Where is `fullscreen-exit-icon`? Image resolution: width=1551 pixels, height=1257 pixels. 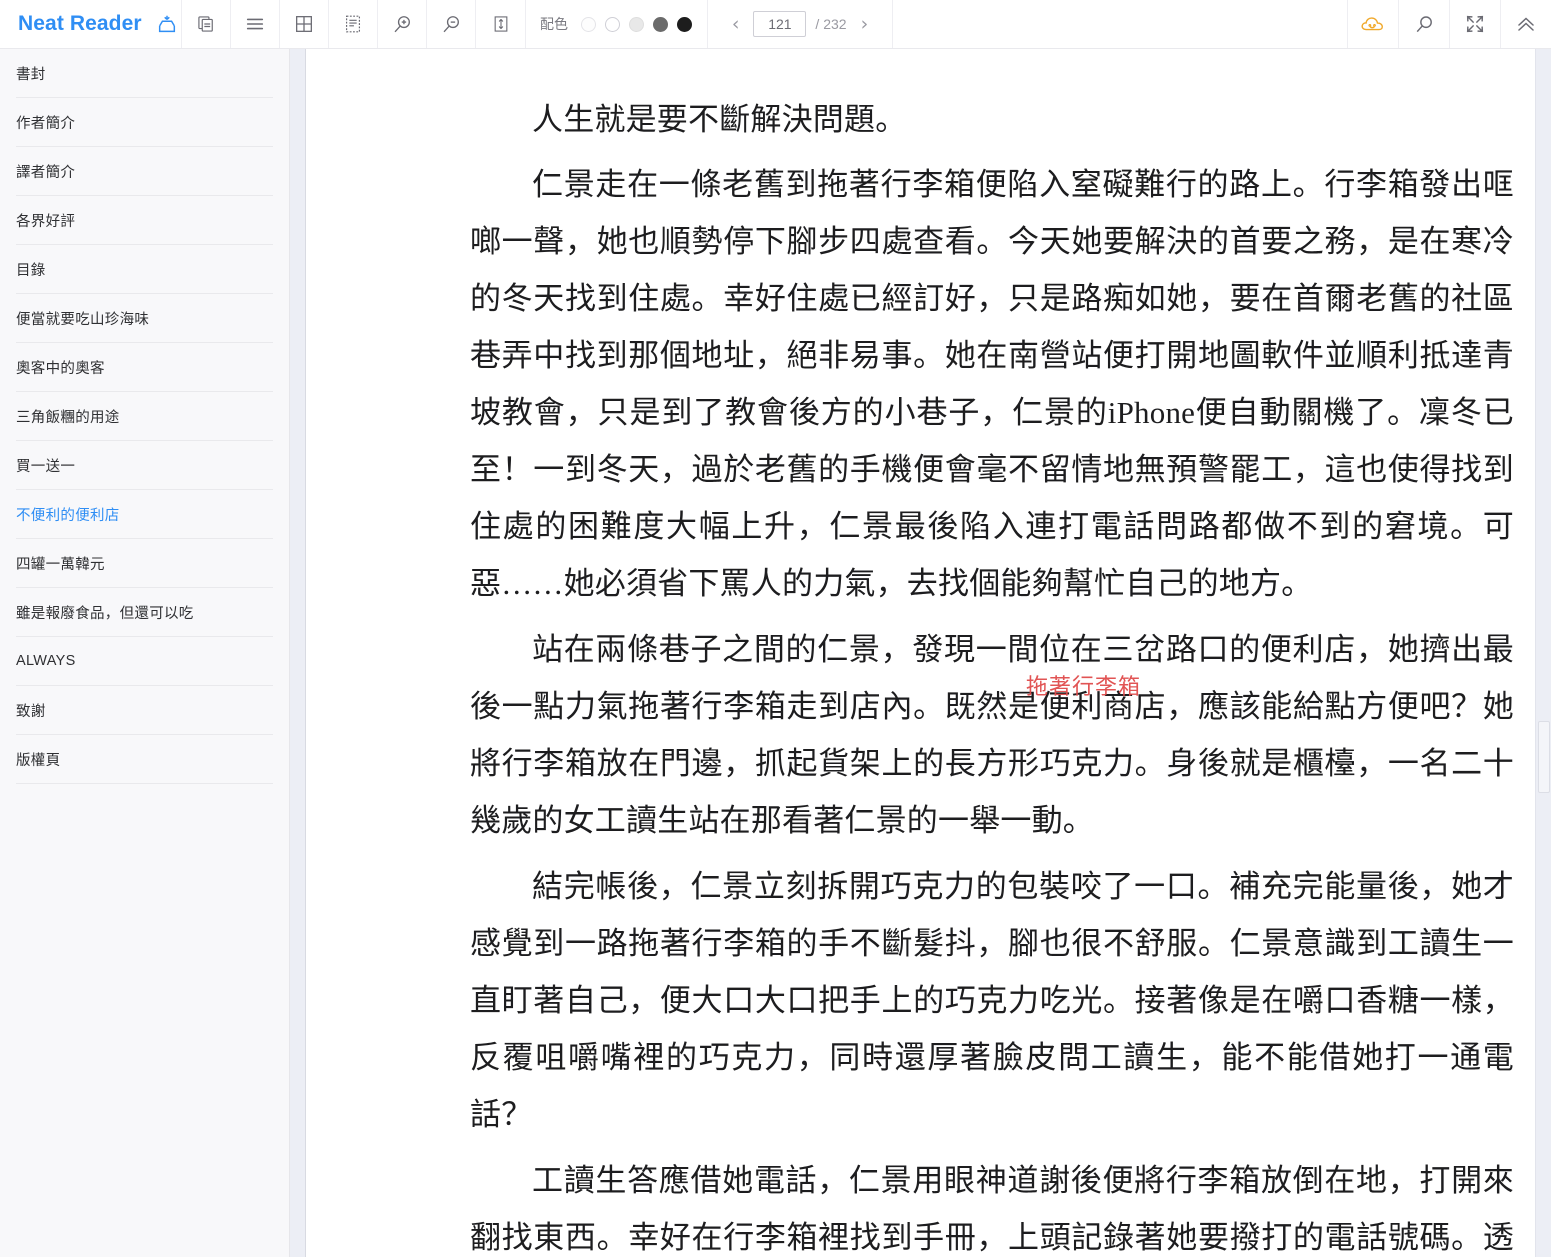 fullscreen-exit-icon is located at coordinates (1475, 24).